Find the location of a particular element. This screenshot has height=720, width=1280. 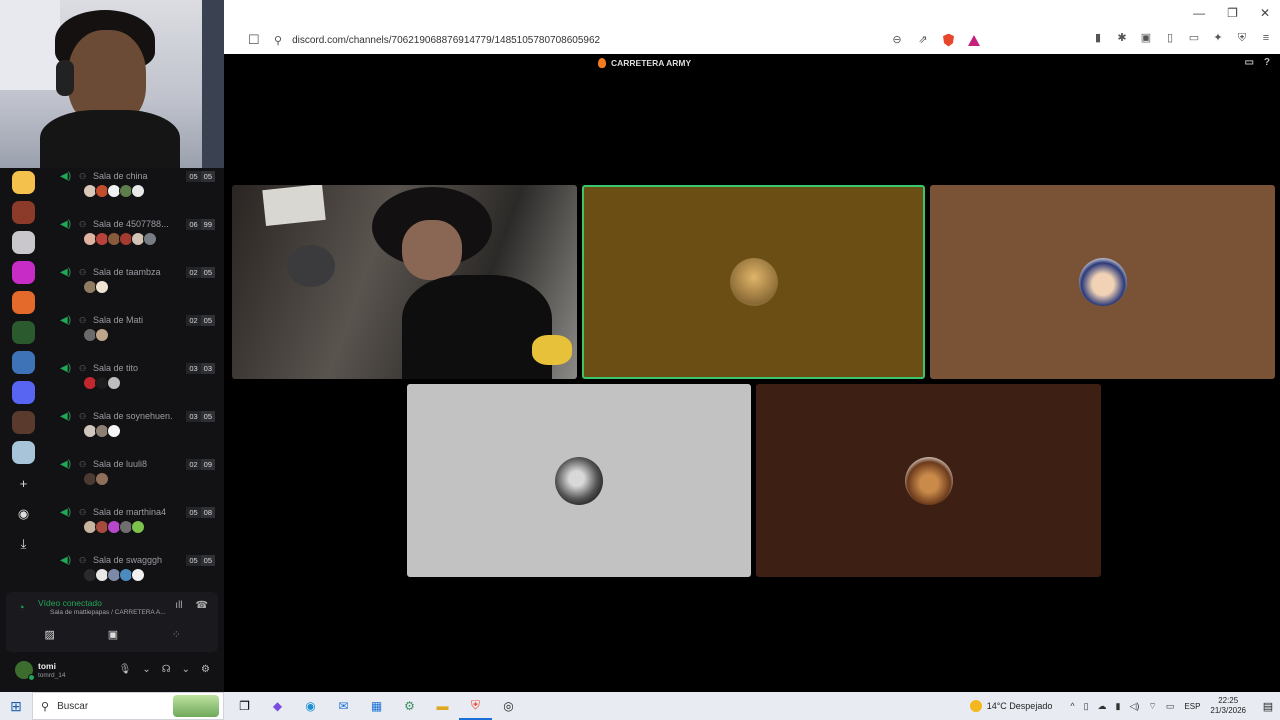

edge-icon: ◉ is located at coordinates (310, 706).